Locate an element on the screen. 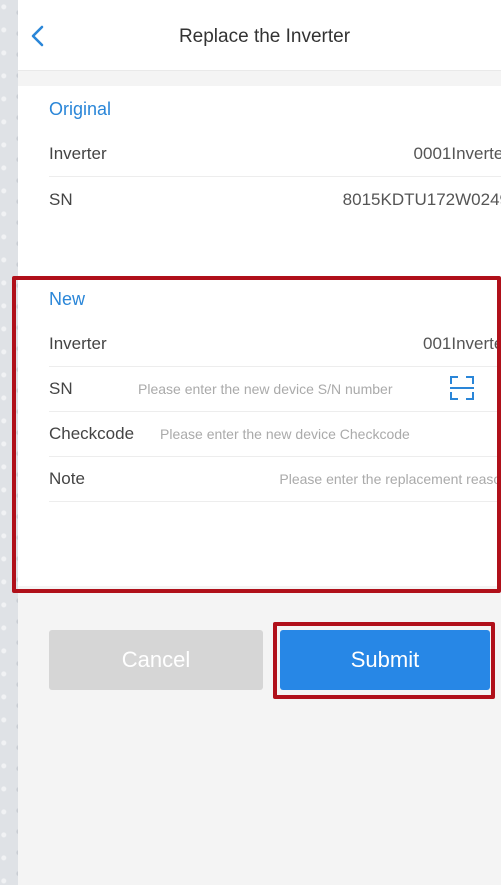 The width and height of the screenshot is (501, 885). submit-button-highlight is located at coordinates (384, 660).